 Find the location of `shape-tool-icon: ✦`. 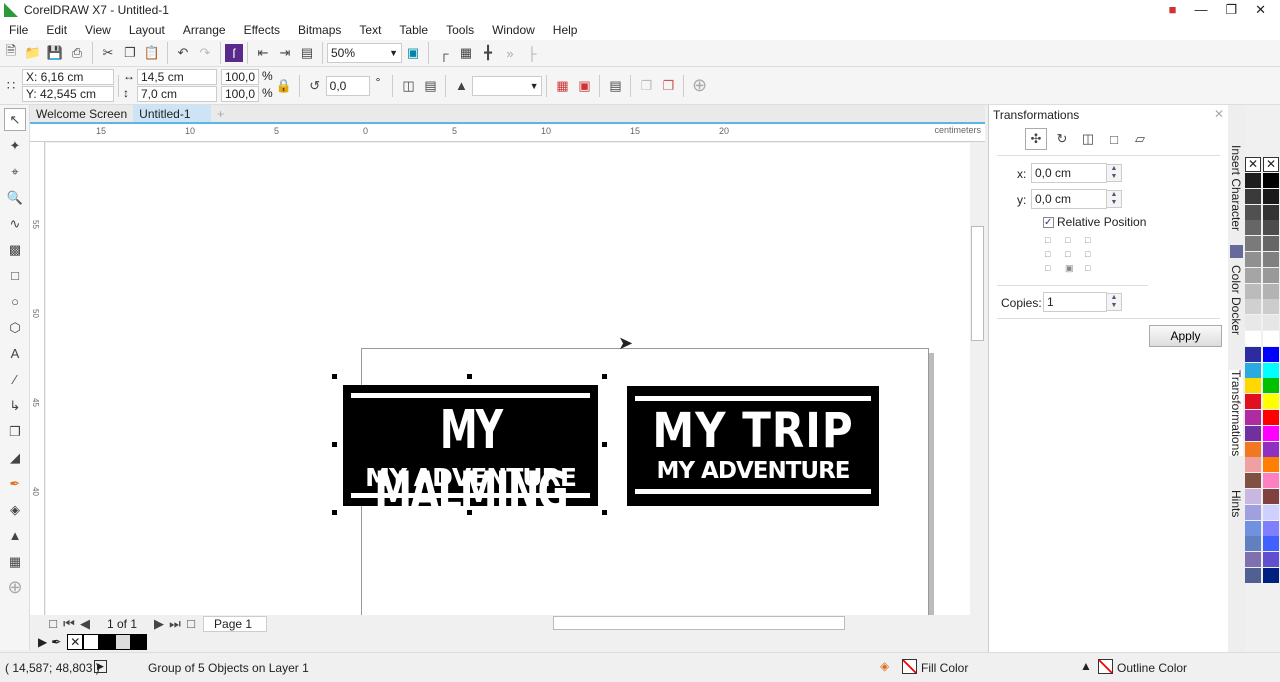

shape-tool-icon: ✦ is located at coordinates (15, 145).